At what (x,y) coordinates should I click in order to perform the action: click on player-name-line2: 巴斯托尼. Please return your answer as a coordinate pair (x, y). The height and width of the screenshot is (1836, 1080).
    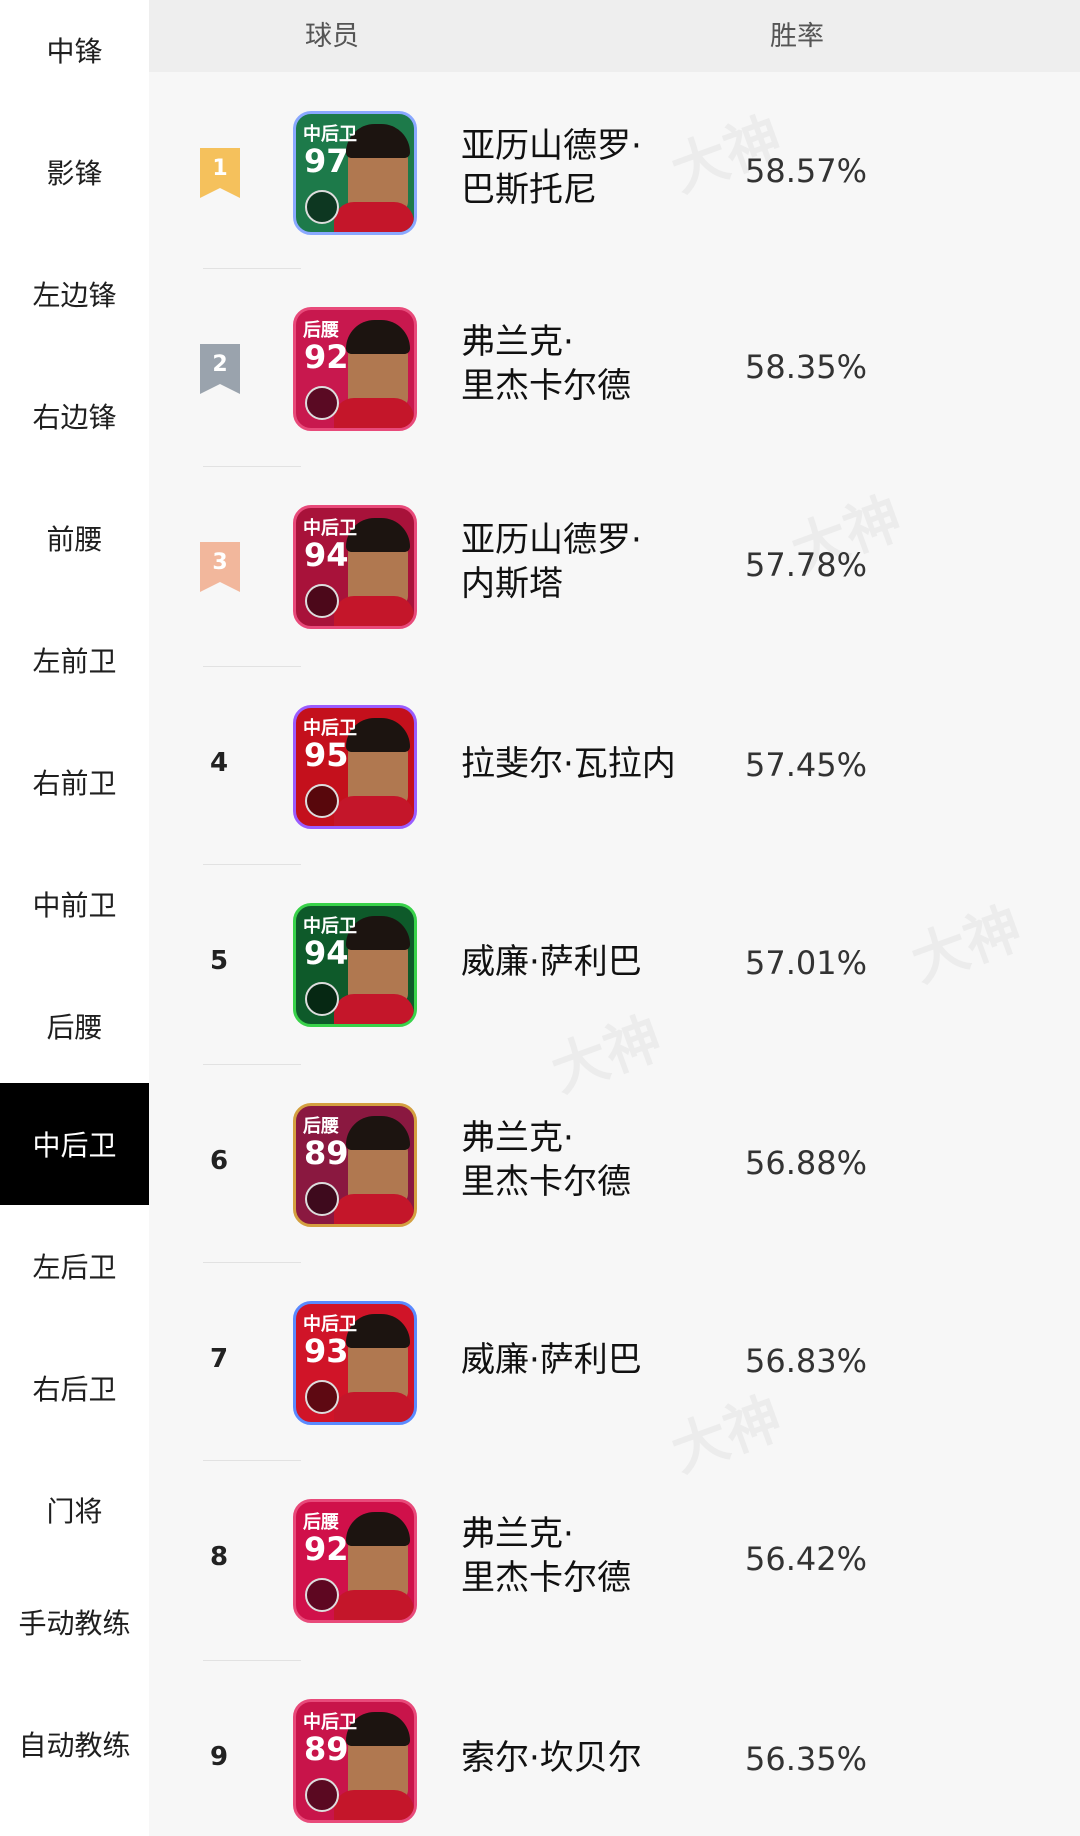
    Looking at the image, I should click on (529, 190).